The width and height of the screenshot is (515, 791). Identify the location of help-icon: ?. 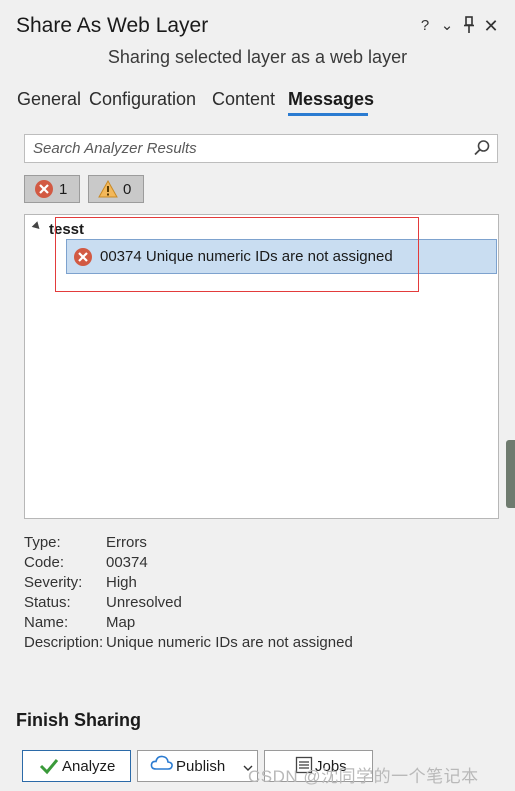
(425, 26).